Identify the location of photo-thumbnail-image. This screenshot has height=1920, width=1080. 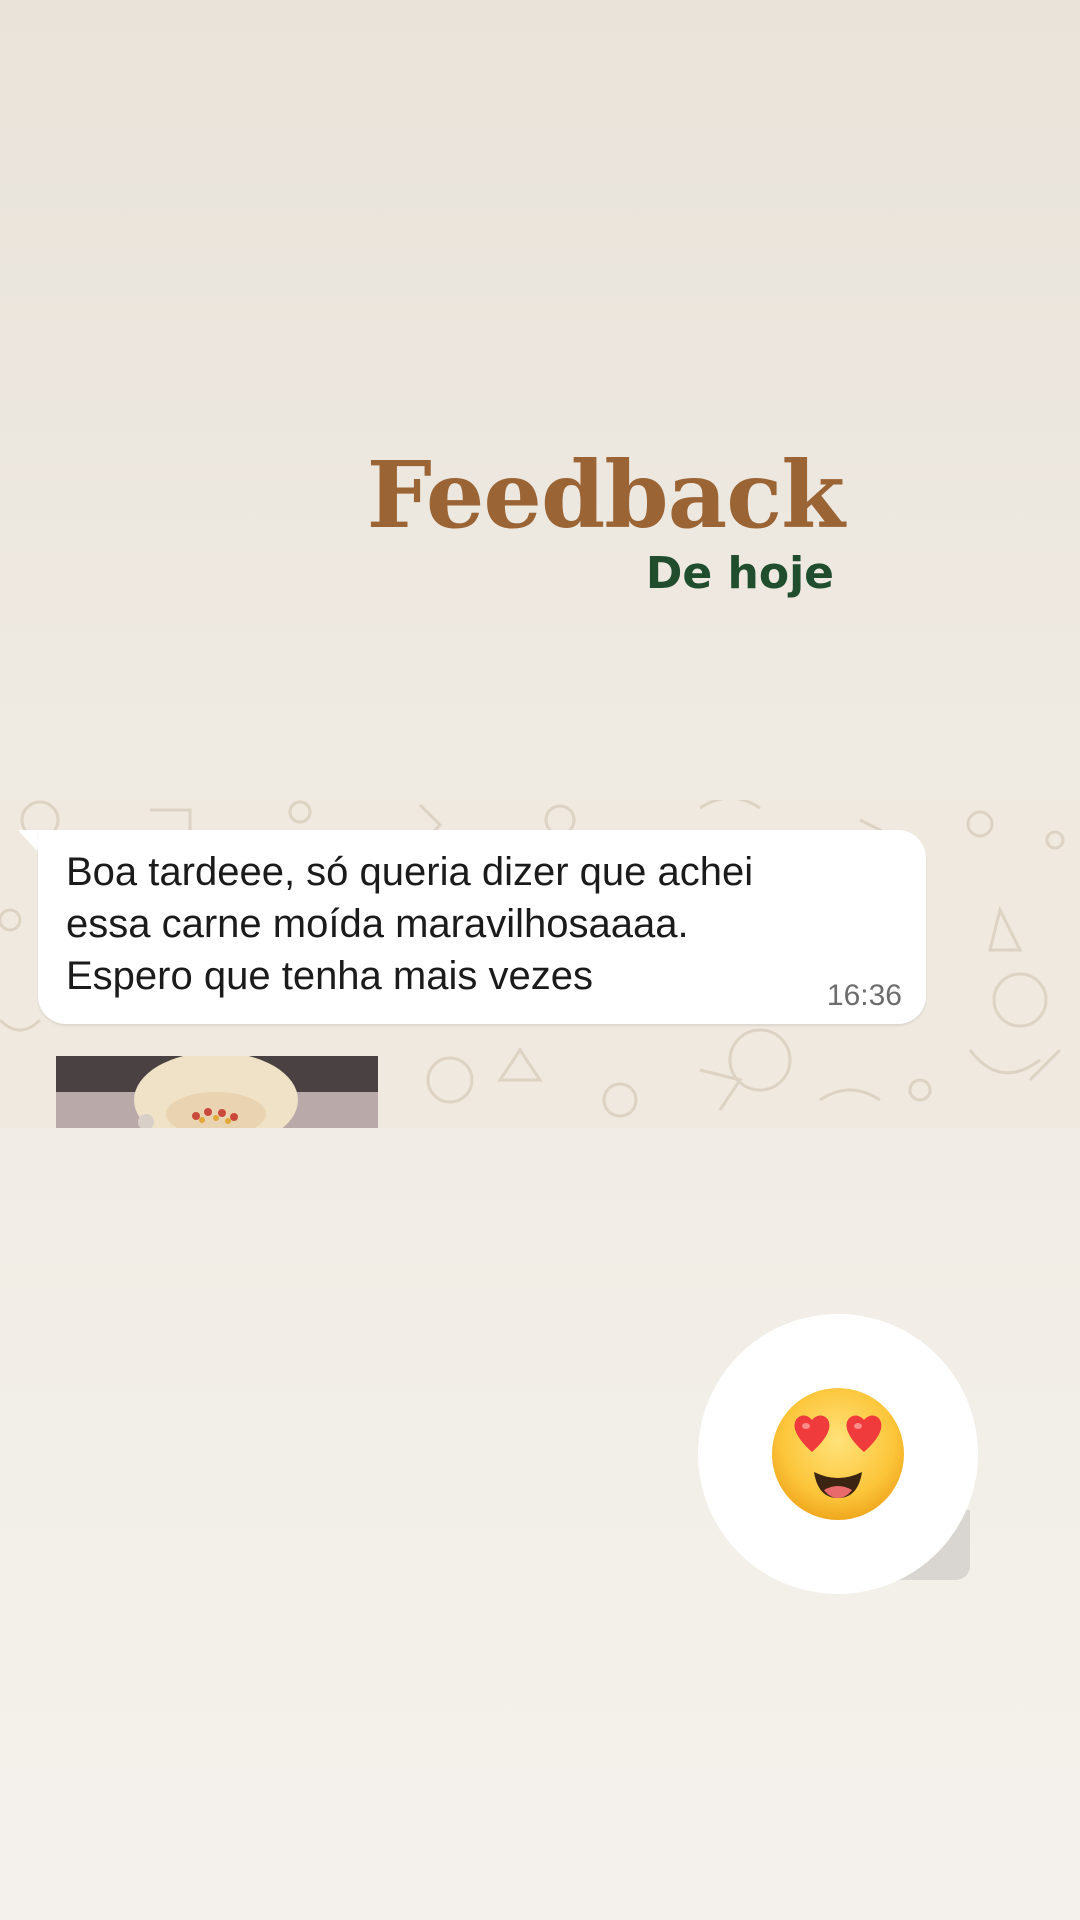
(217, 1092).